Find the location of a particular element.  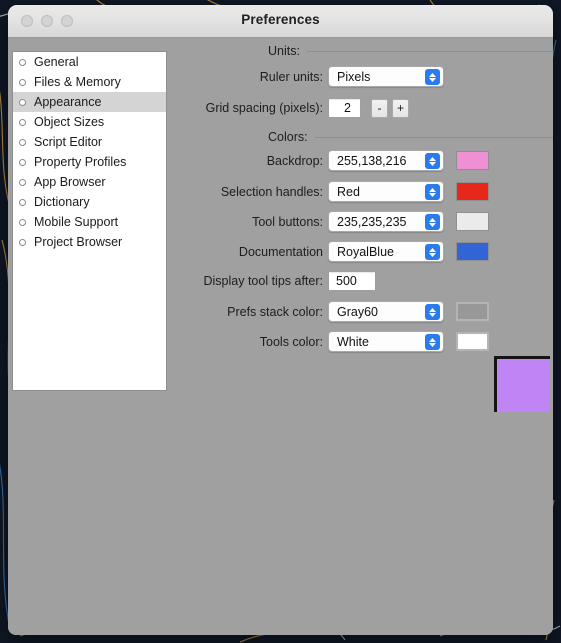

sidebar-item-app-browser: App Browser is located at coordinates (89, 182).